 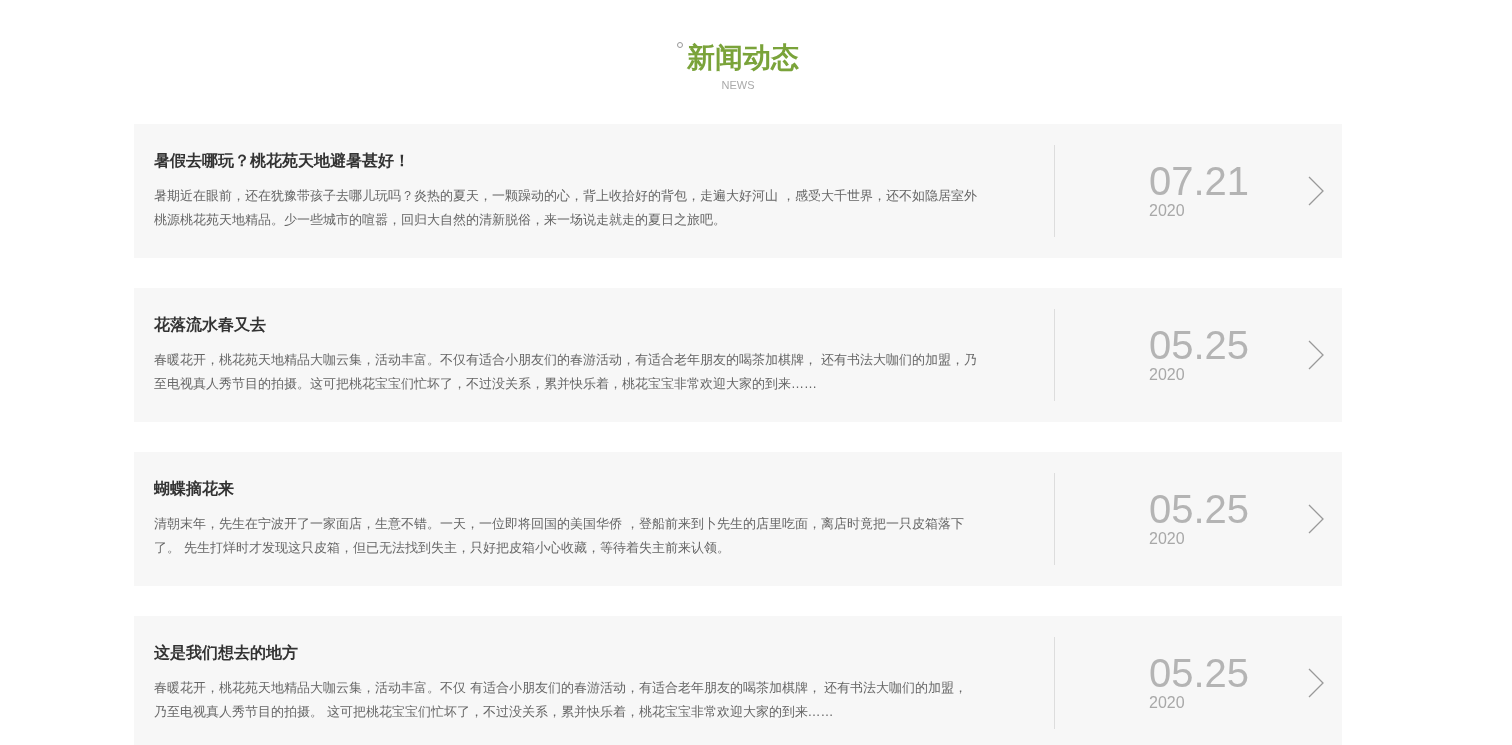 I want to click on section-subtitle: NEWS, so click(x=738, y=85).